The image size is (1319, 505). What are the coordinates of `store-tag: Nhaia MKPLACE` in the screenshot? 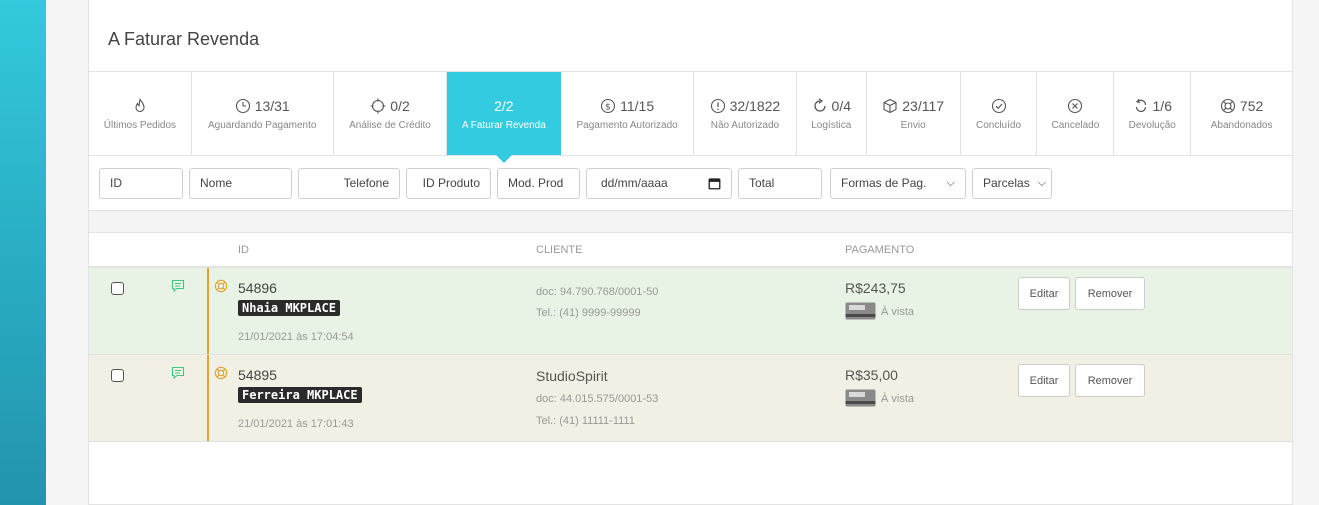 It's located at (289, 308).